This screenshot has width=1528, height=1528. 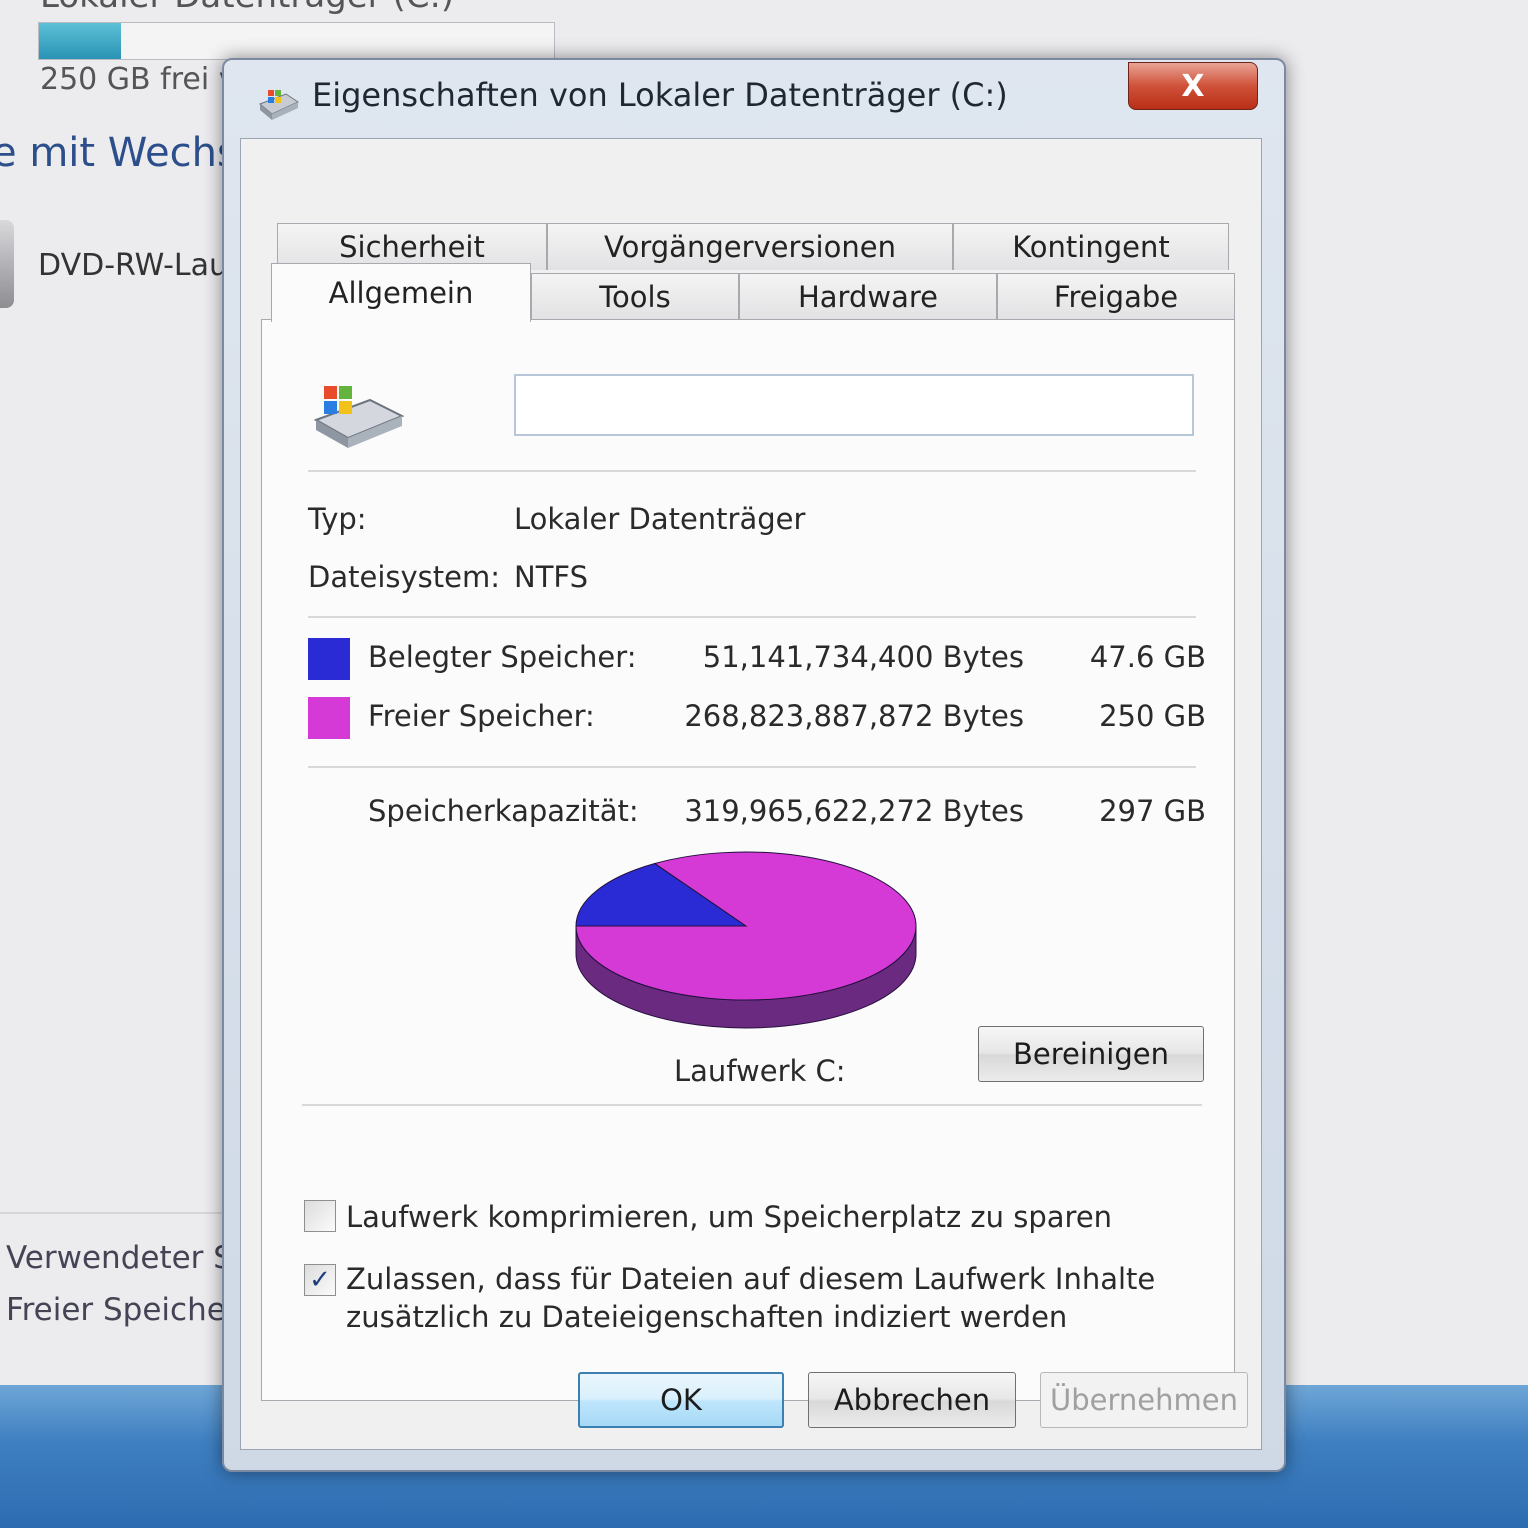 I want to click on drive-name-input, so click(x=854, y=405).